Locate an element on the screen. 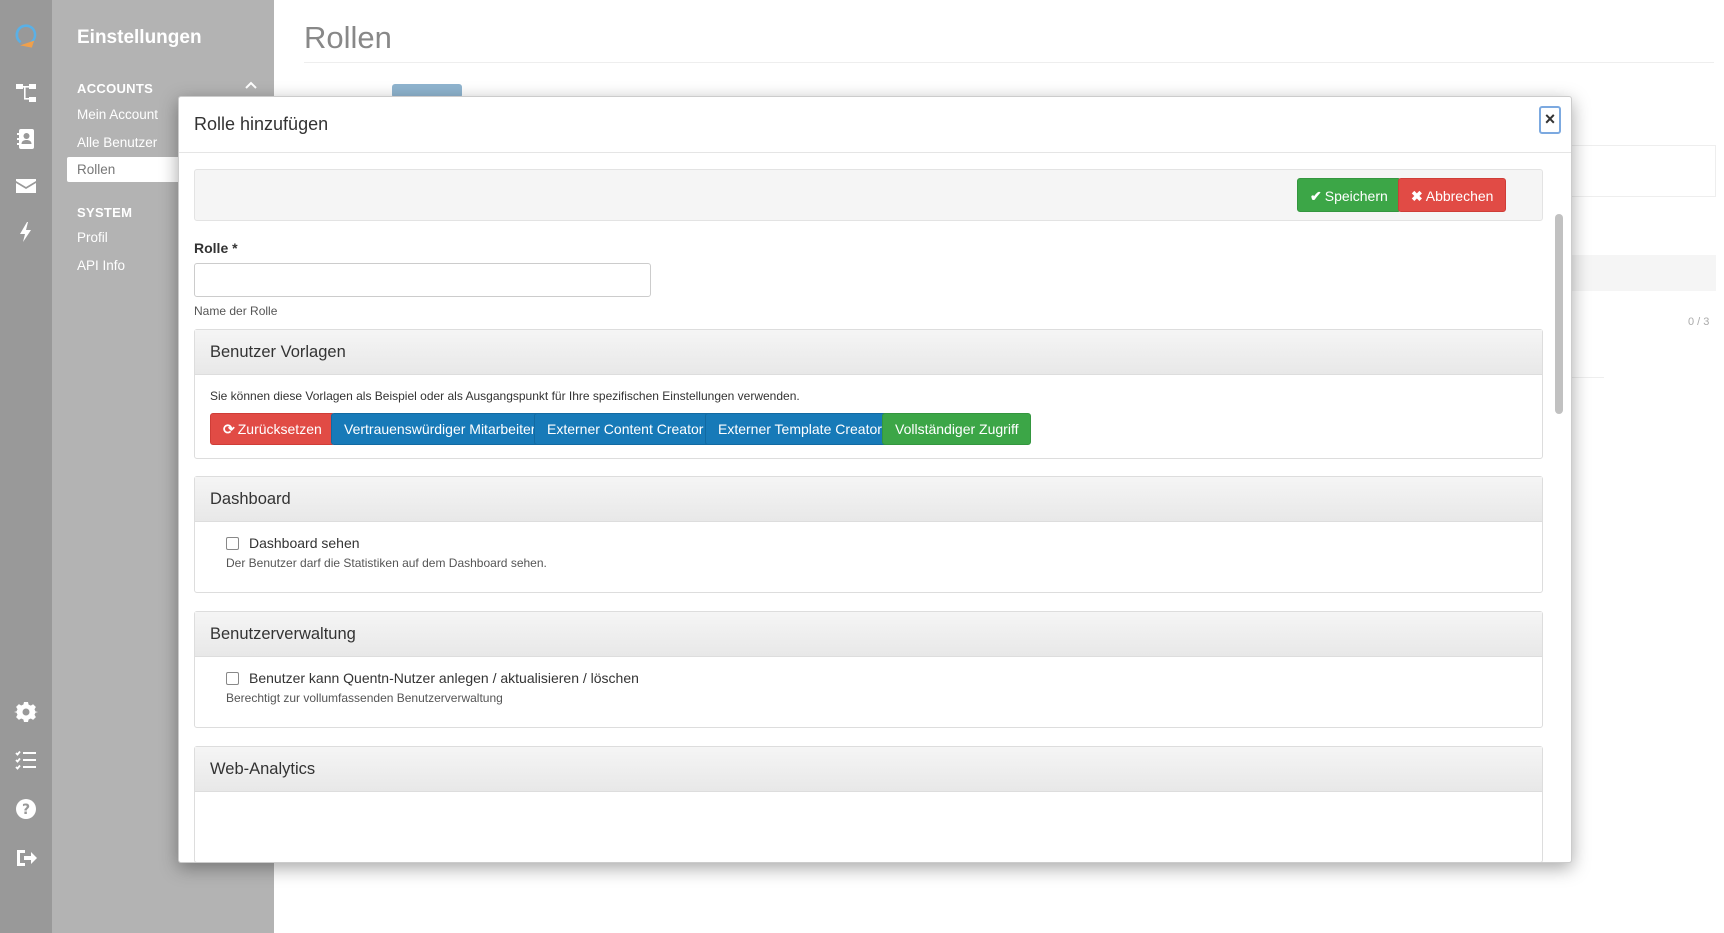 The width and height of the screenshot is (1724, 933). refresh-icon: ⟳ is located at coordinates (229, 429).